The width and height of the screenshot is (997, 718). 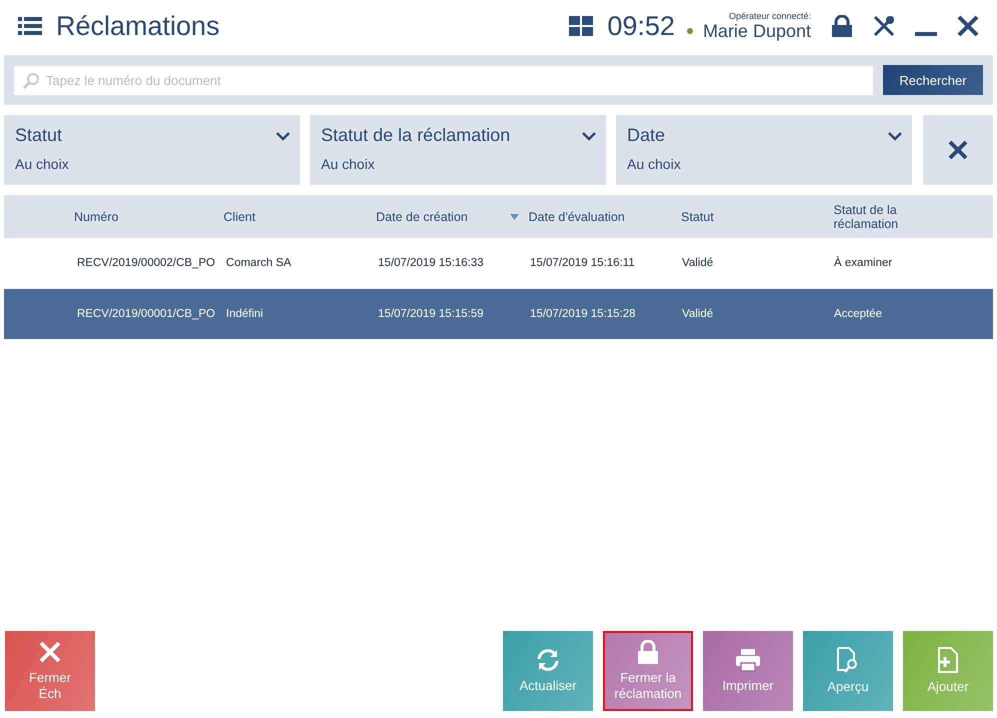 I want to click on document-magnifier-icon, so click(x=848, y=660).